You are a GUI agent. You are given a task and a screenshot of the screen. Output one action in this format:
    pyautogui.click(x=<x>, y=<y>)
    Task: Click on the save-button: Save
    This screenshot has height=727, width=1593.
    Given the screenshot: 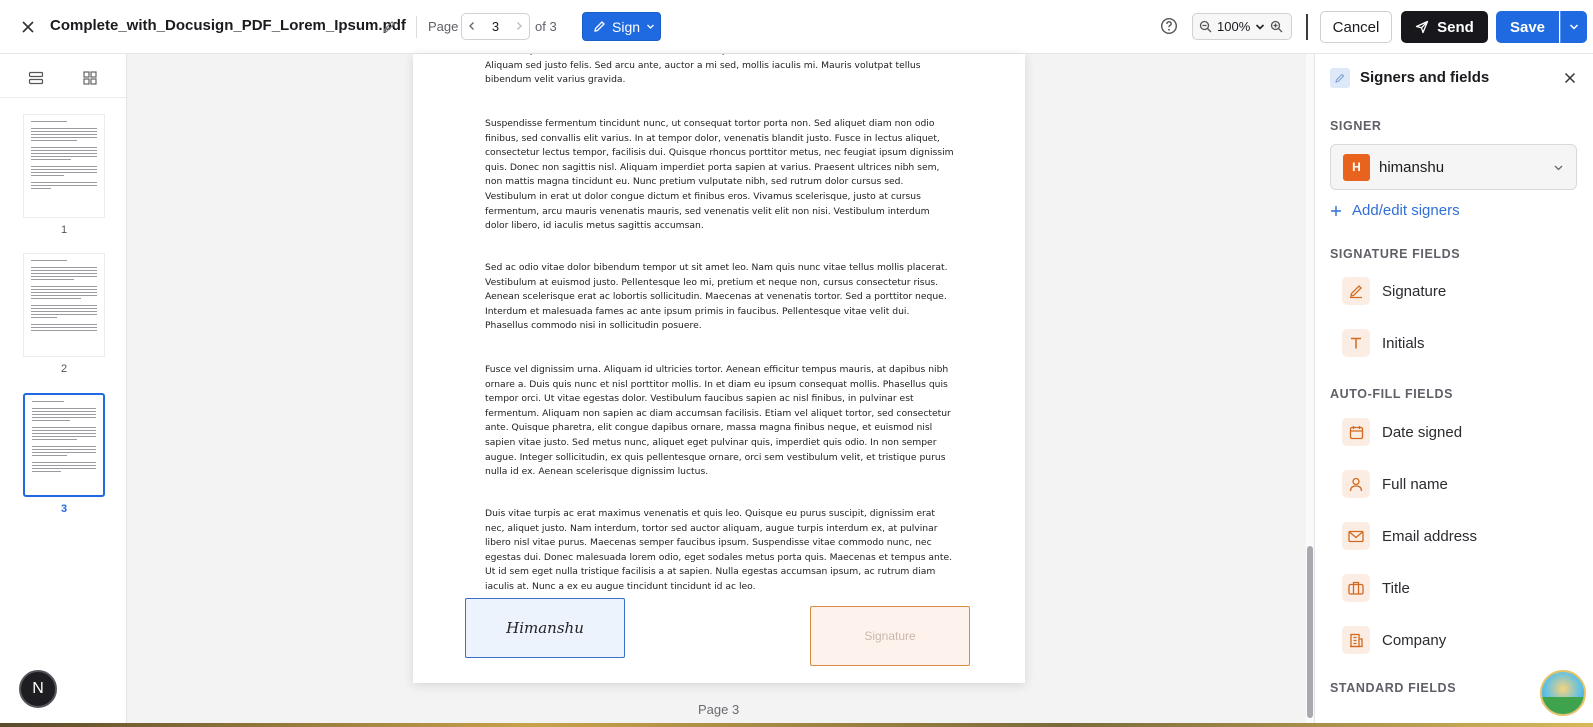 What is the action you would take?
    pyautogui.click(x=1527, y=27)
    